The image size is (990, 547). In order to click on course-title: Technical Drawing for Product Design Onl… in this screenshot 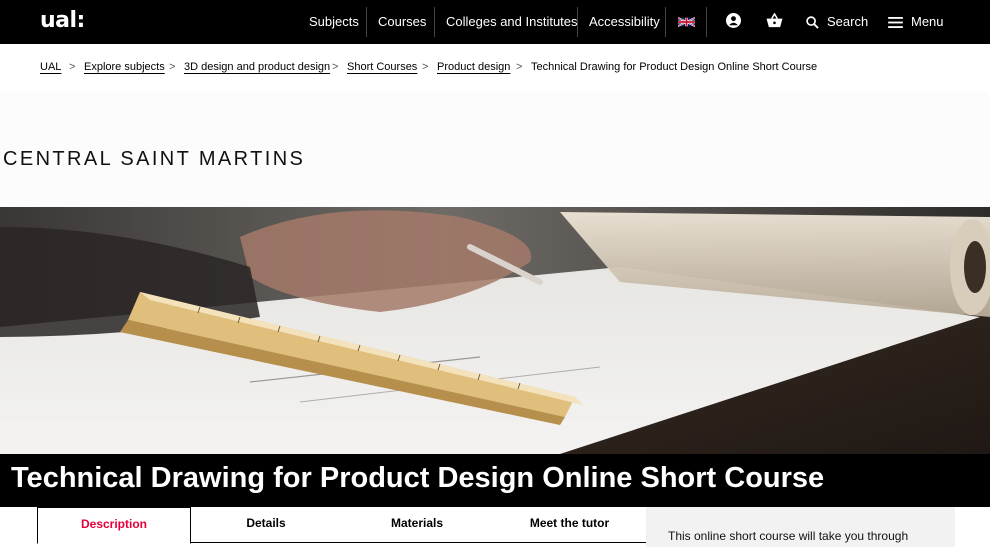, I will do `click(418, 478)`.